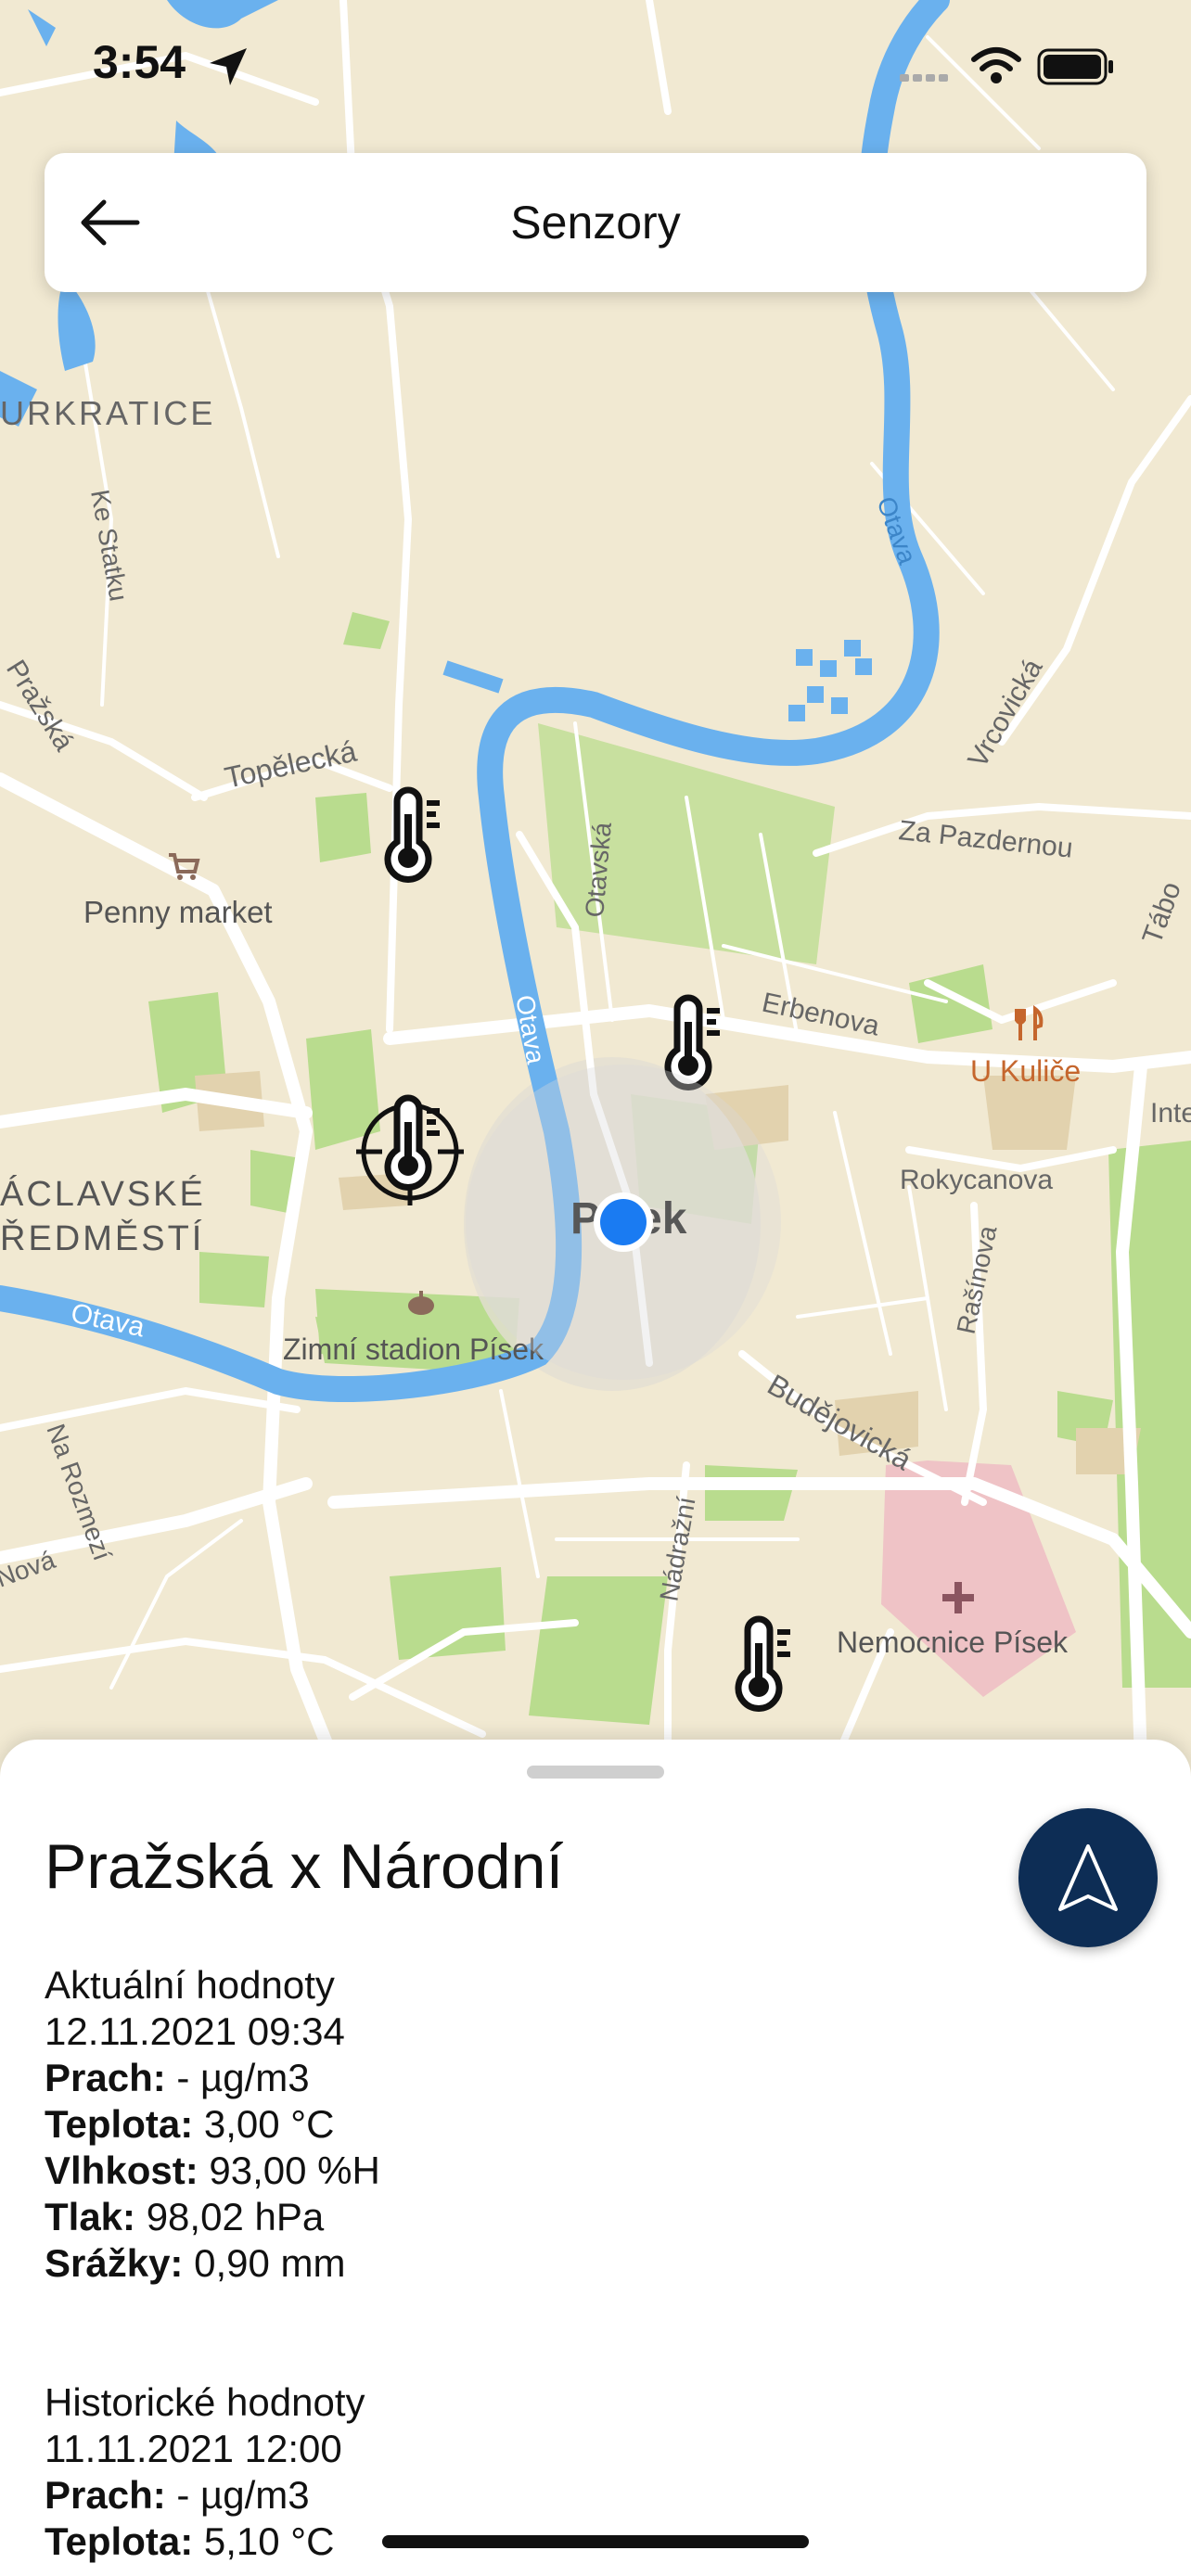  I want to click on map-label-vaclavske-2: ŘEDMĚSTÍ, so click(102, 1238).